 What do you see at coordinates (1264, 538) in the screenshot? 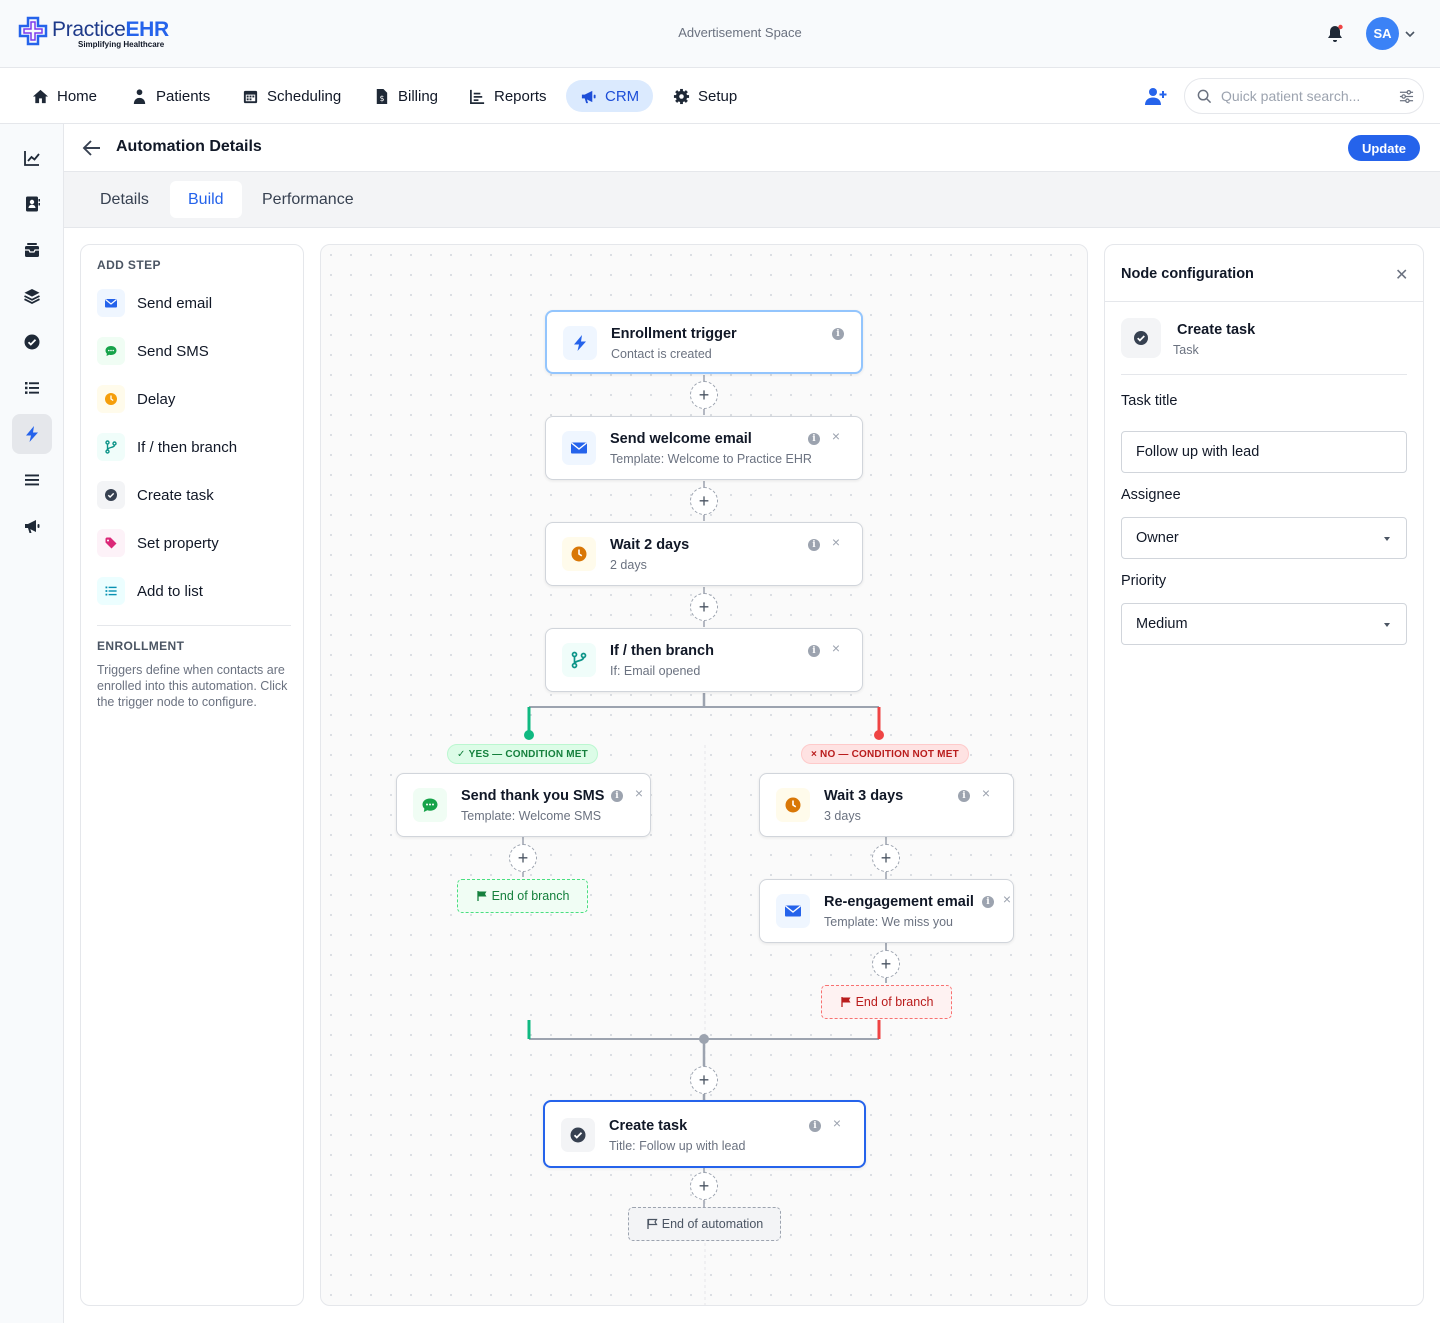
I see `assignee-select: Owner` at bounding box center [1264, 538].